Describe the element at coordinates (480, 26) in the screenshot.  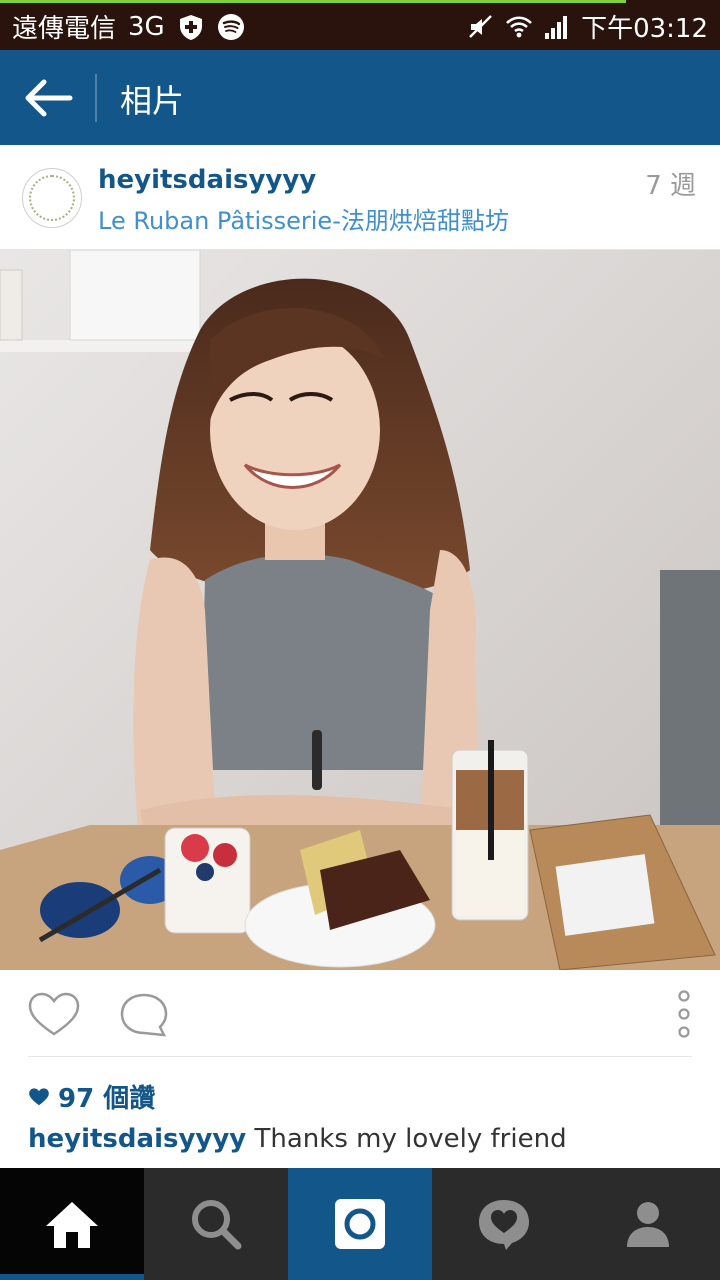
I see `mute-icon` at that location.